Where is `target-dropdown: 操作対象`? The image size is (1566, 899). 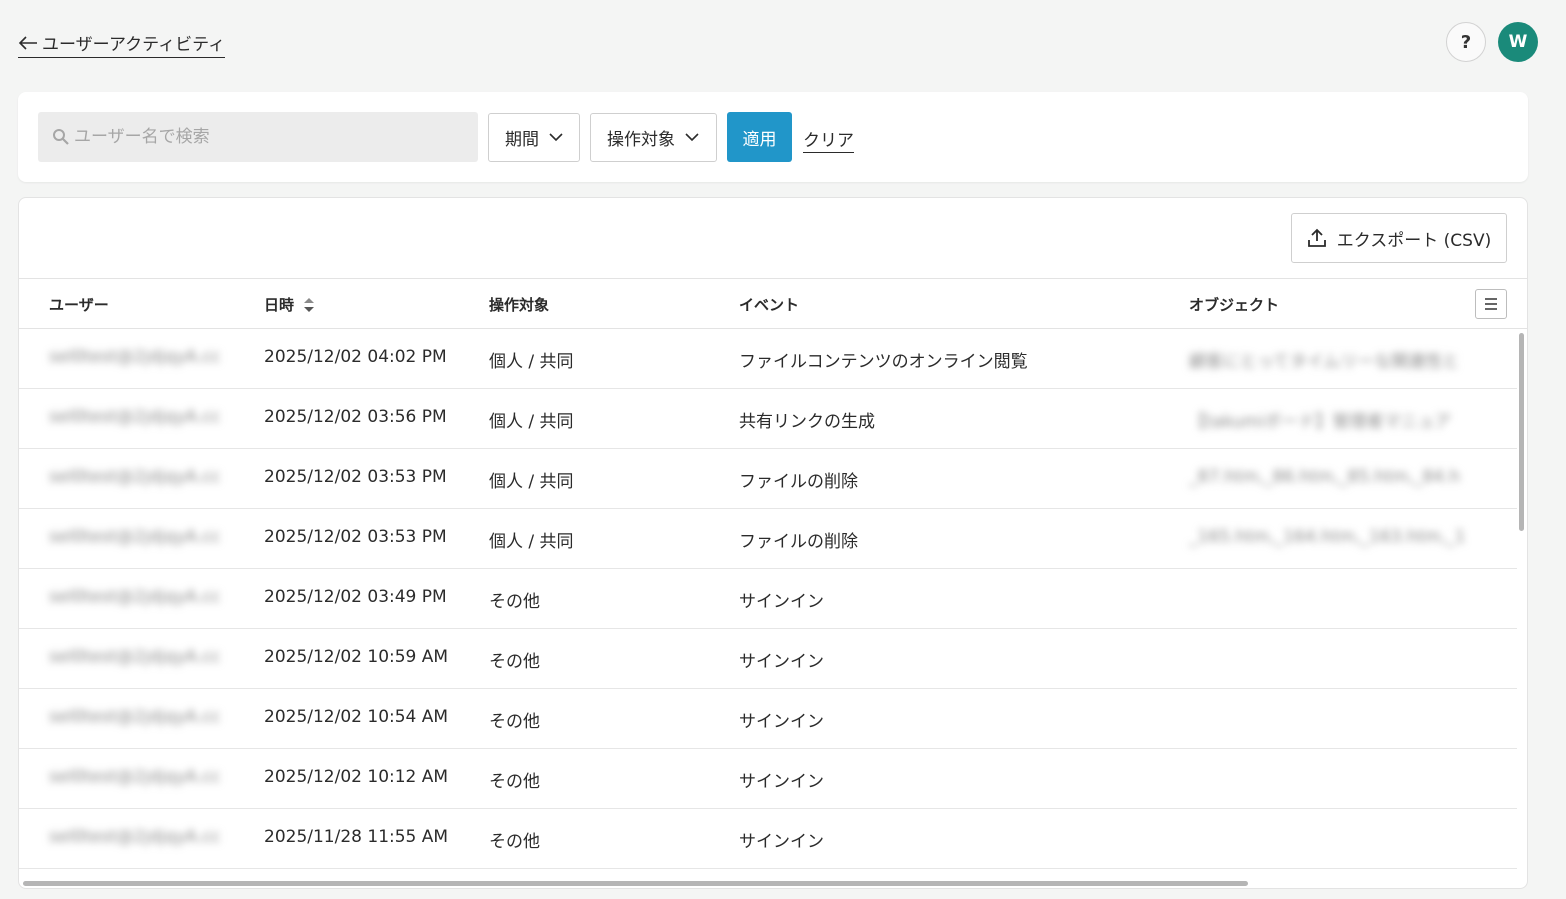 target-dropdown: 操作対象 is located at coordinates (653, 137).